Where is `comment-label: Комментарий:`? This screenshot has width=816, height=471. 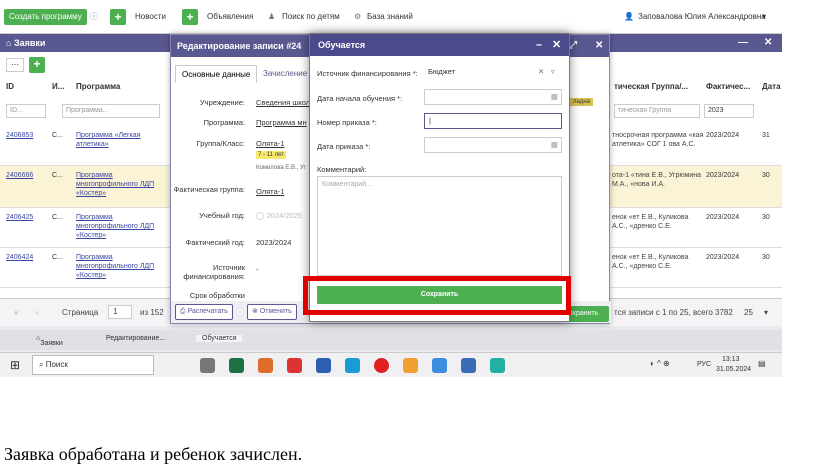 comment-label: Комментарий: is located at coordinates (342, 169).